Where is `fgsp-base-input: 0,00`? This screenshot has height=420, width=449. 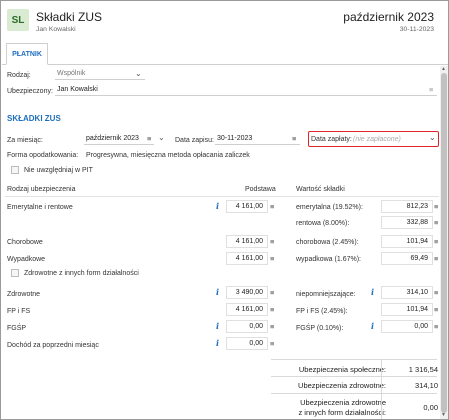
fgsp-base-input: 0,00 is located at coordinates (247, 326).